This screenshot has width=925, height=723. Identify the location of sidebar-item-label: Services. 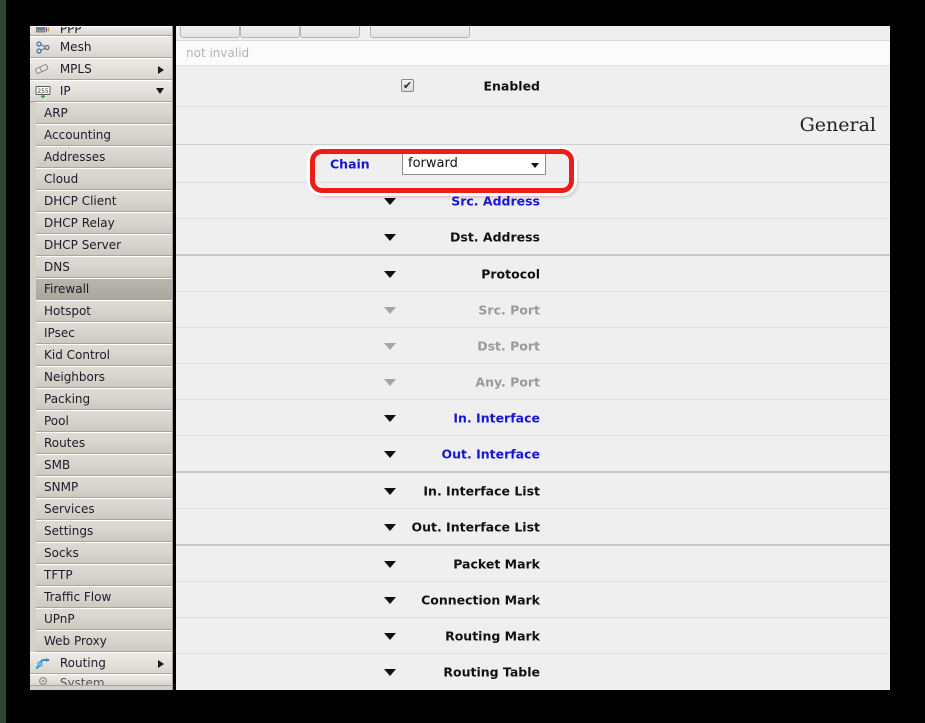
(69, 509).